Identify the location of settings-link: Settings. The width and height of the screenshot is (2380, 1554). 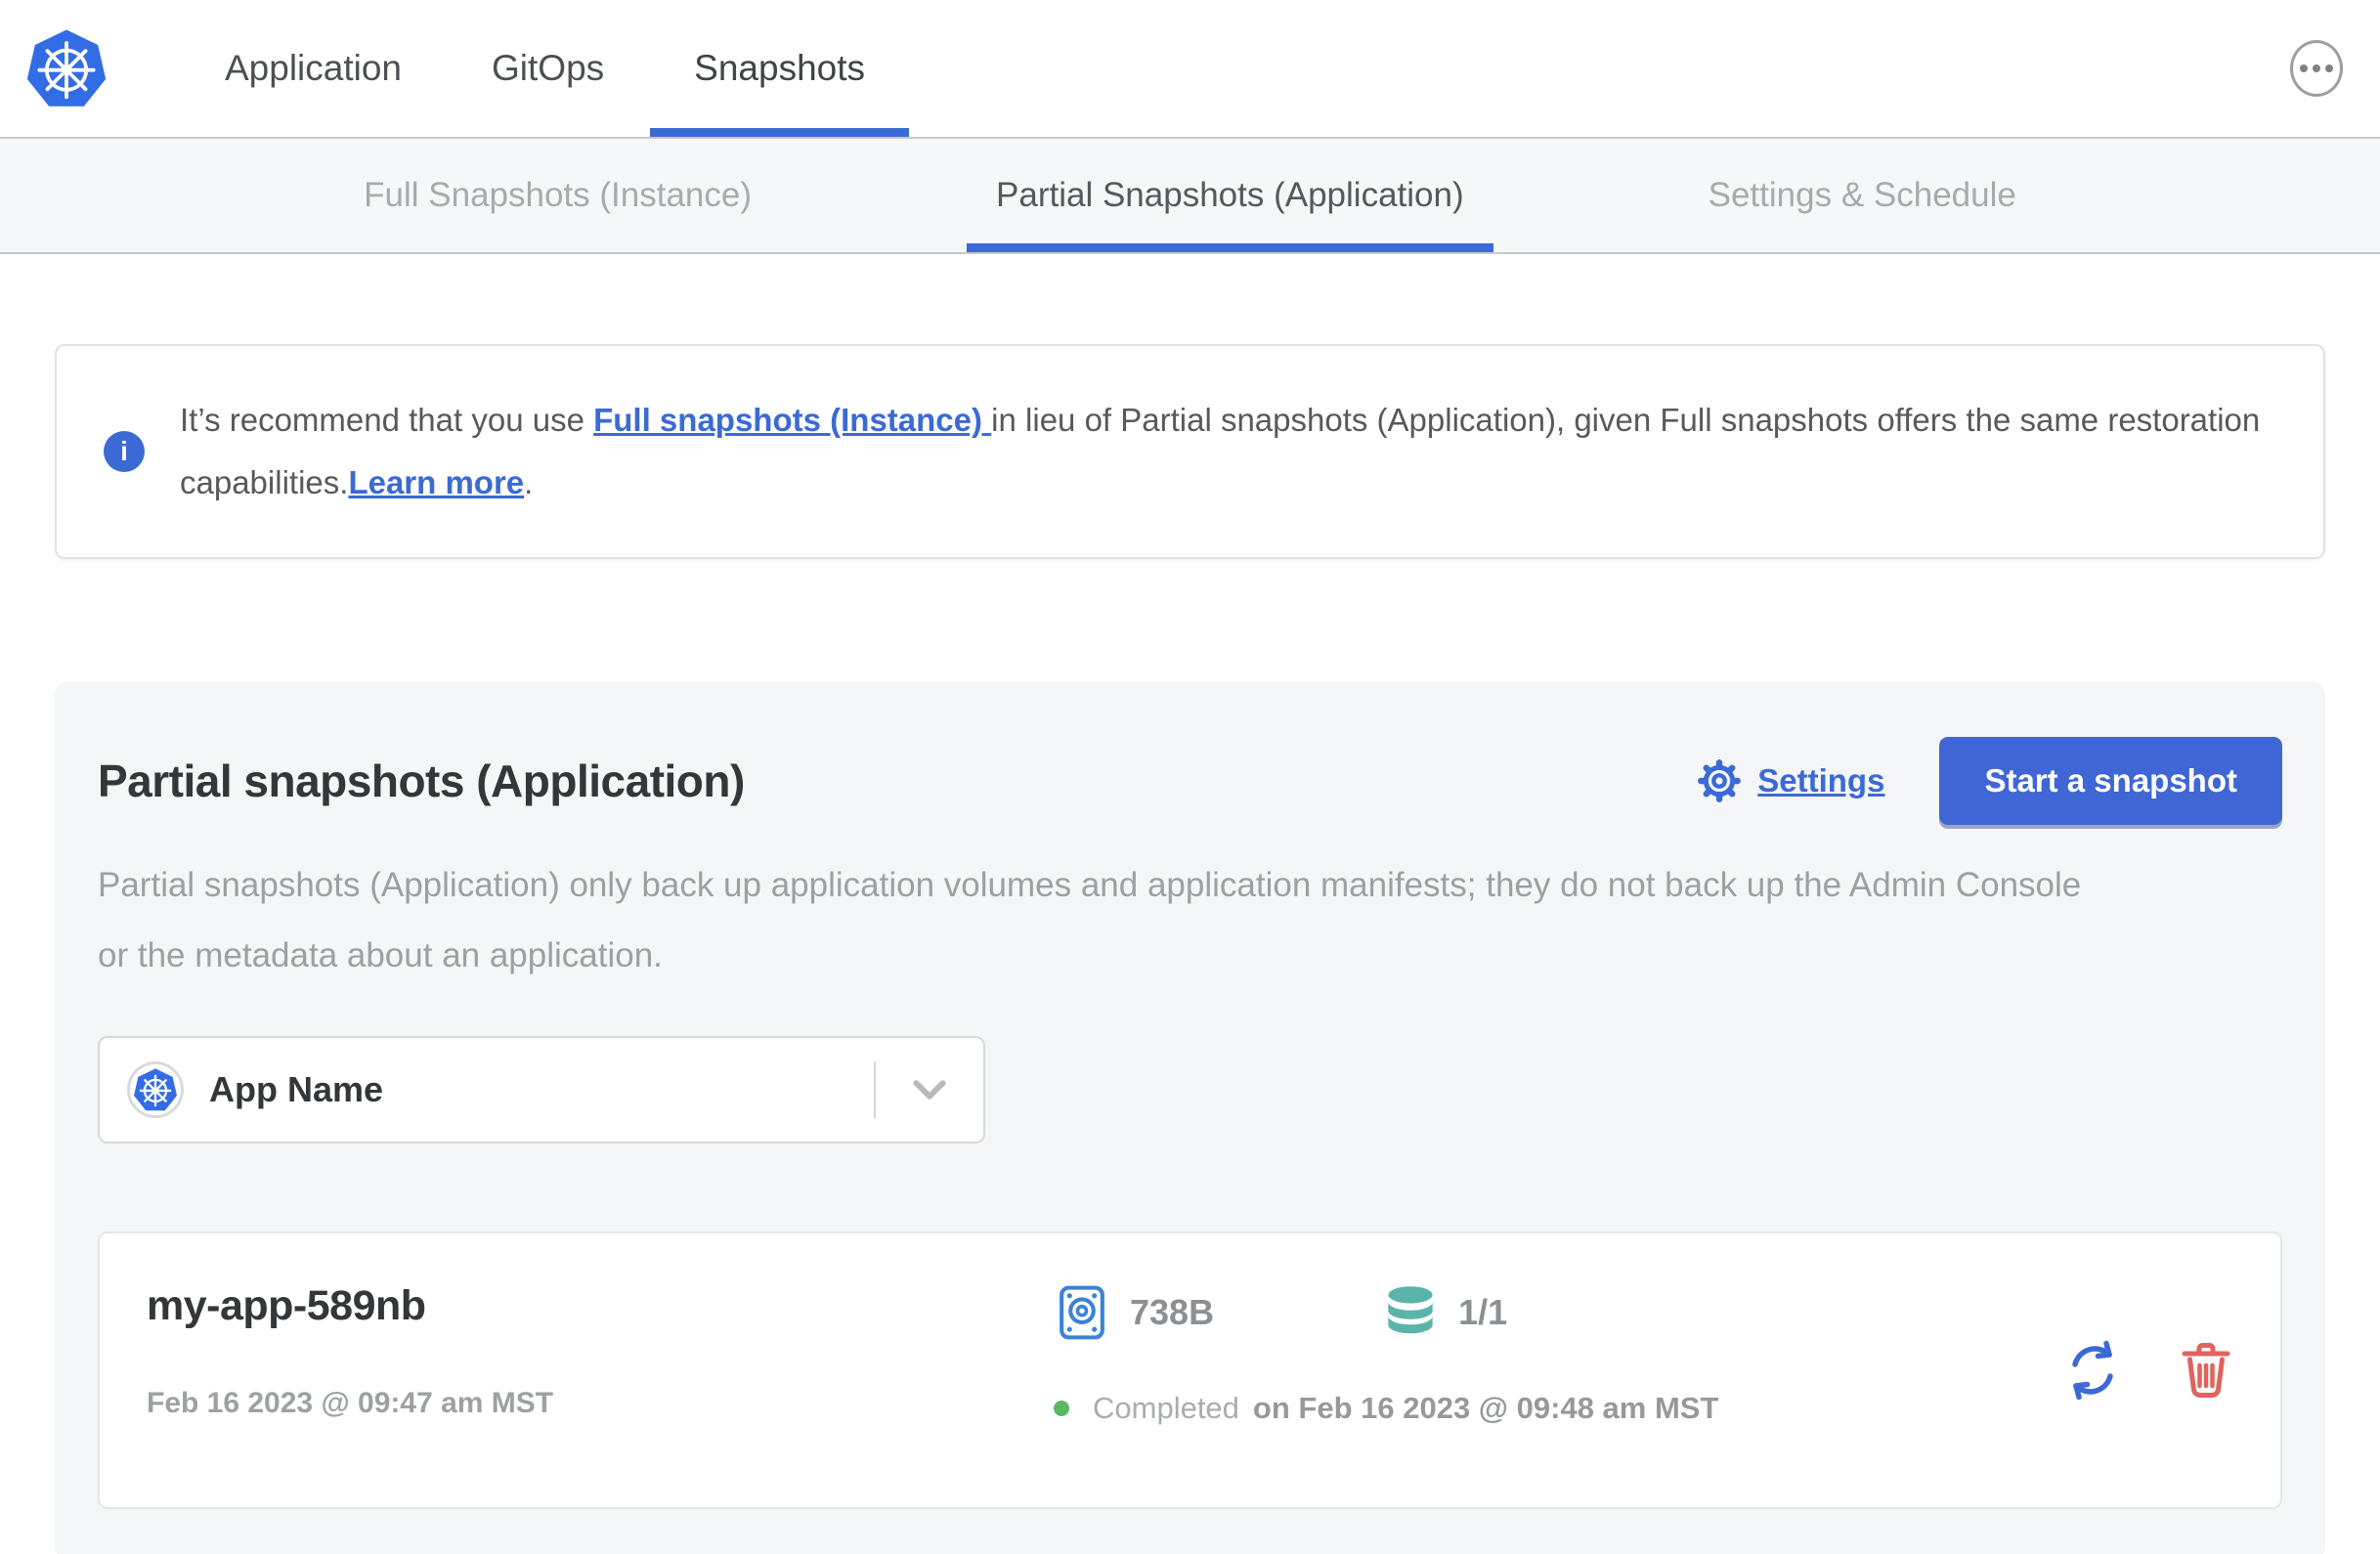
(1790, 780).